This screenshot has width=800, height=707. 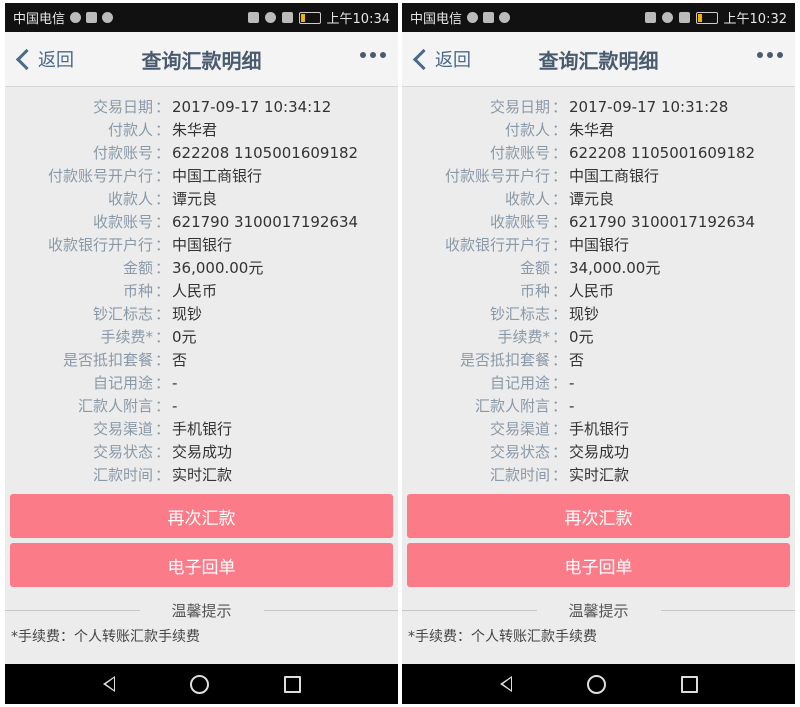 What do you see at coordinates (201, 610) in the screenshot?
I see `tips-header: 温馨提示` at bounding box center [201, 610].